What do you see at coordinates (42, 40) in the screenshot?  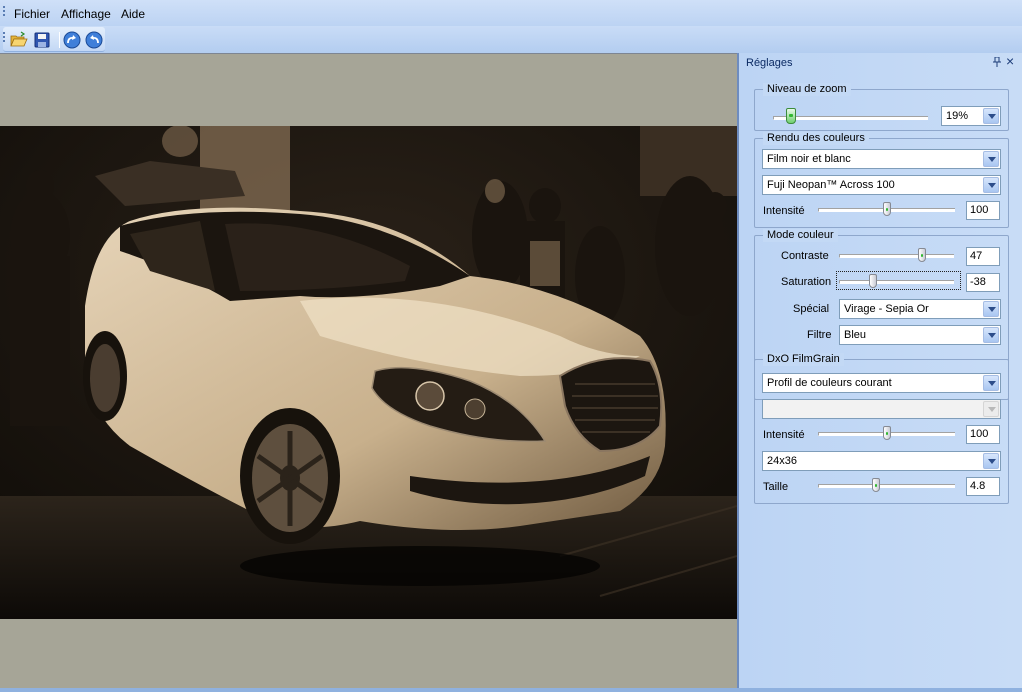 I see `save-icon` at bounding box center [42, 40].